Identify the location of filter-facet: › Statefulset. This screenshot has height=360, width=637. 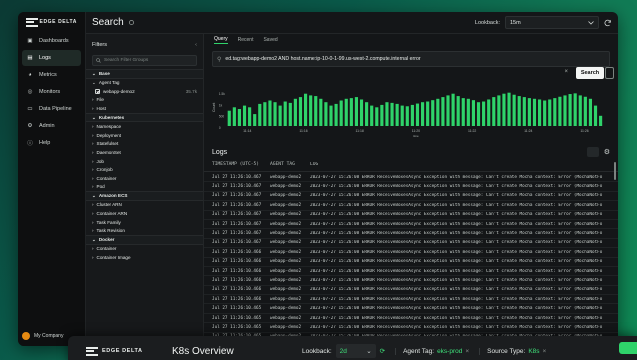
(144, 144).